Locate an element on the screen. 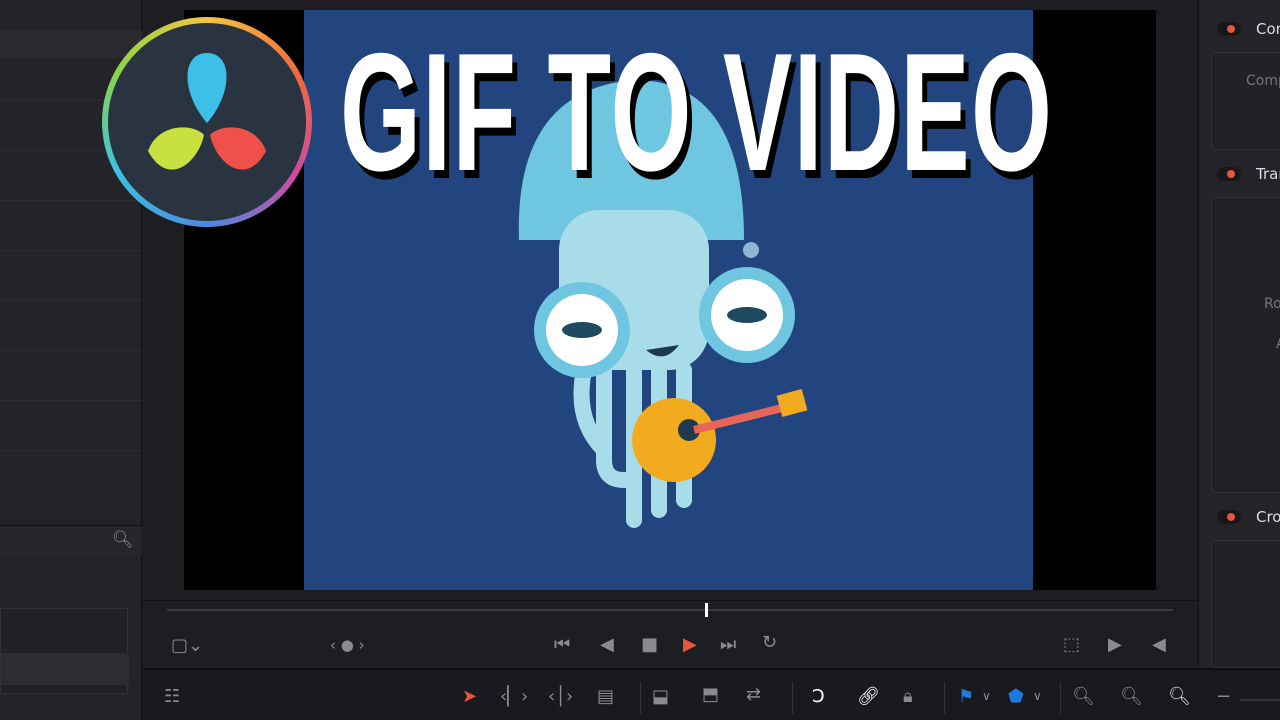 Image resolution: width=1280 pixels, height=720 pixels. transform-box: Ro A is located at coordinates (1245, 345).